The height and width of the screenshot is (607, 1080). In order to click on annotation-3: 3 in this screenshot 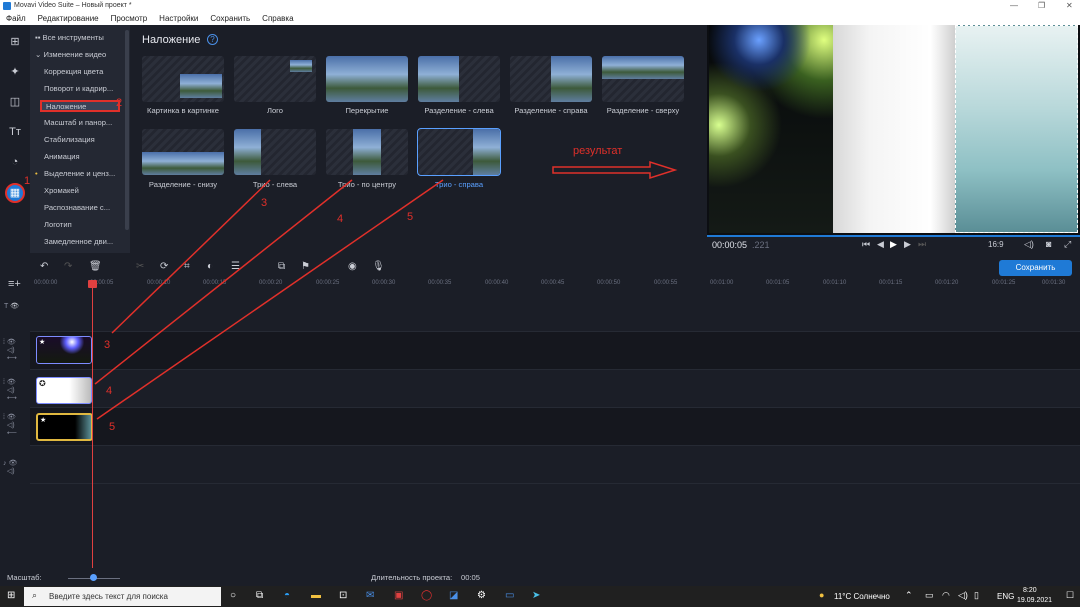, I will do `click(264, 203)`.